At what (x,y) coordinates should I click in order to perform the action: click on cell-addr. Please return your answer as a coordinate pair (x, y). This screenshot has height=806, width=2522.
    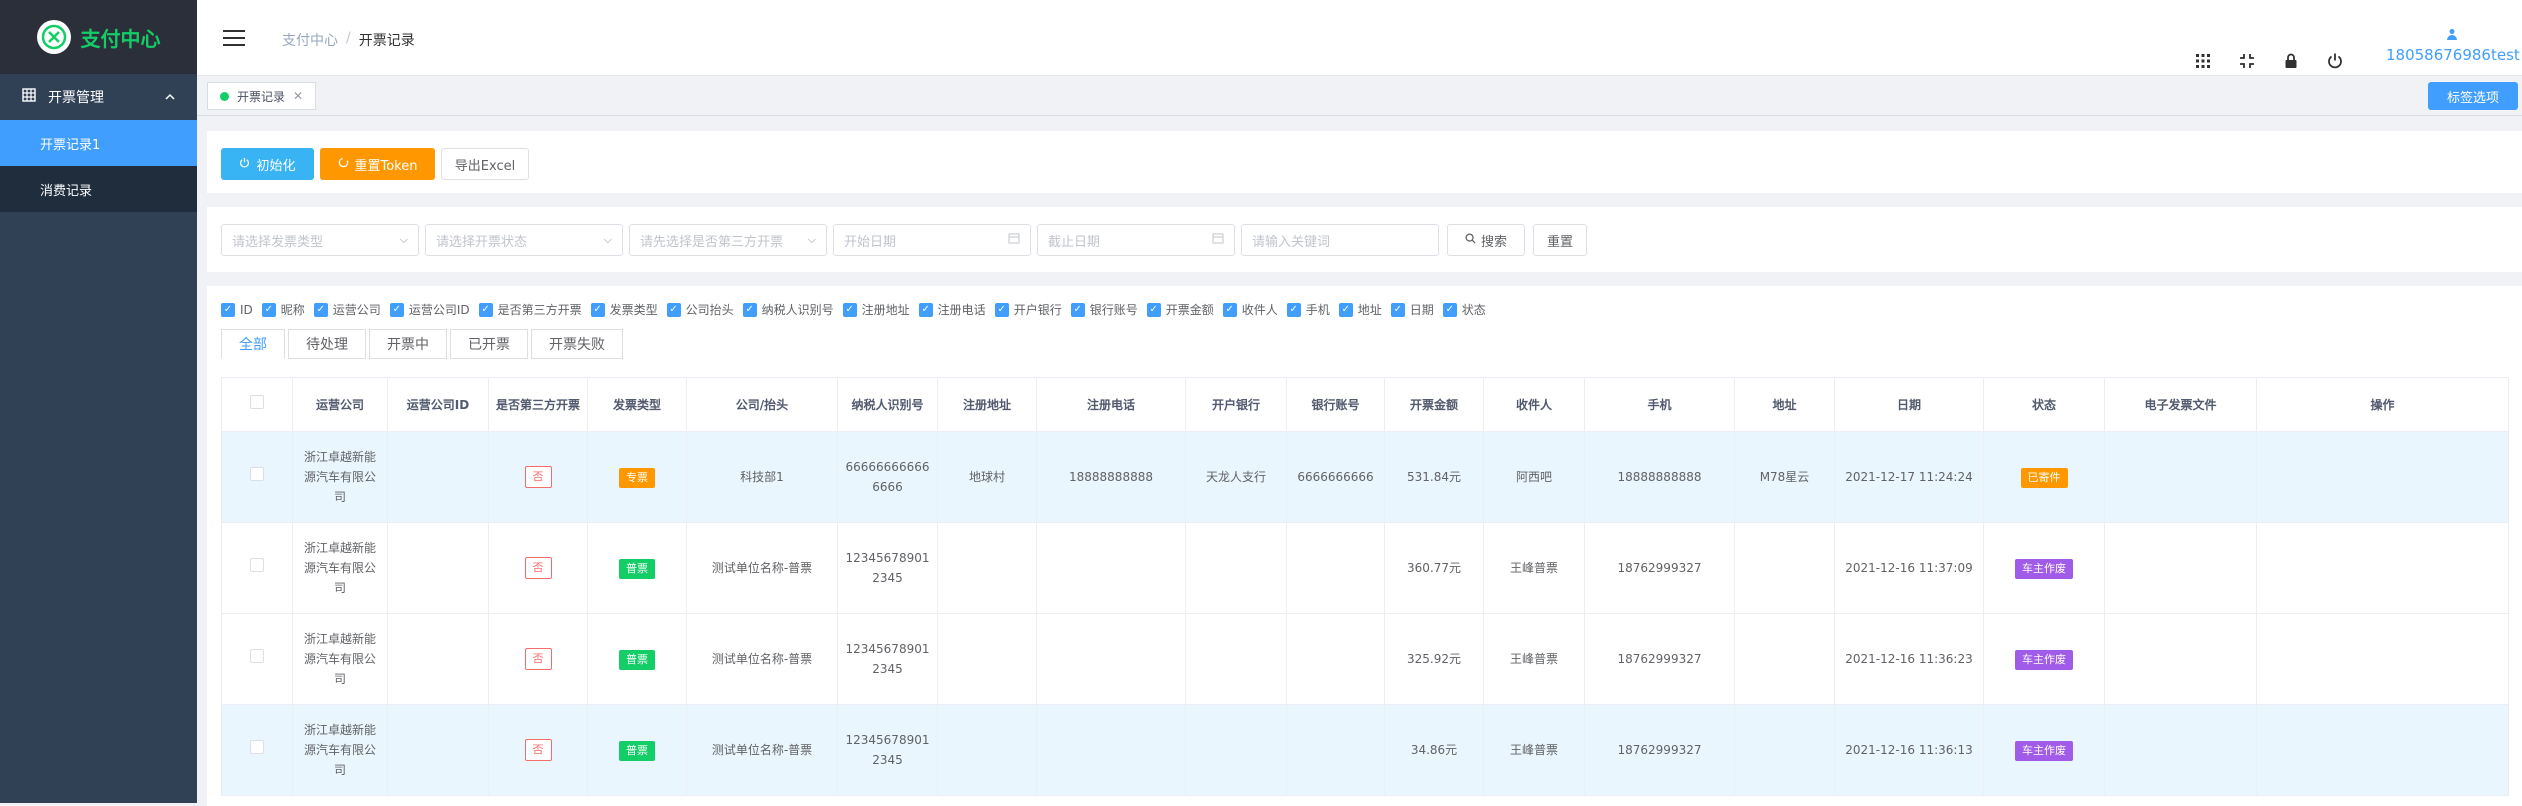
    Looking at the image, I should click on (1784, 750).